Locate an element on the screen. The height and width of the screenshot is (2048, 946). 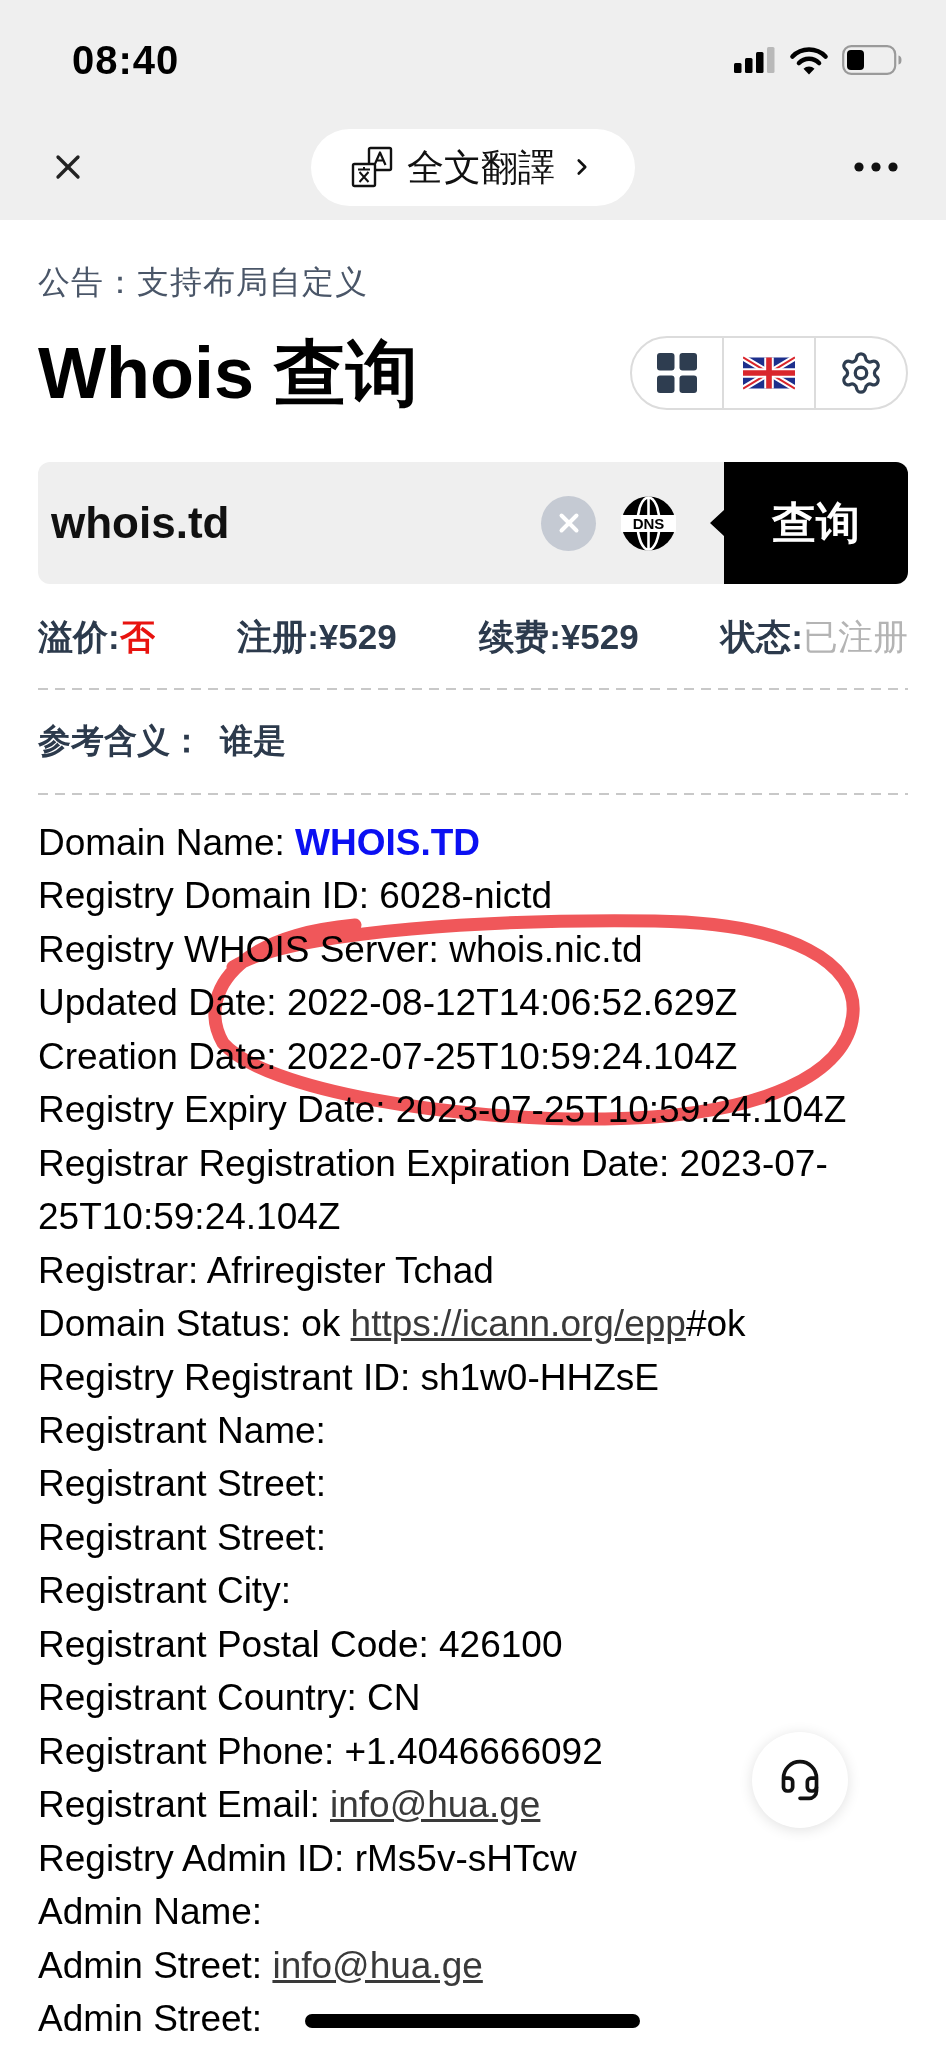
whois-line: Registrant City: is located at coordinates (164, 1591).